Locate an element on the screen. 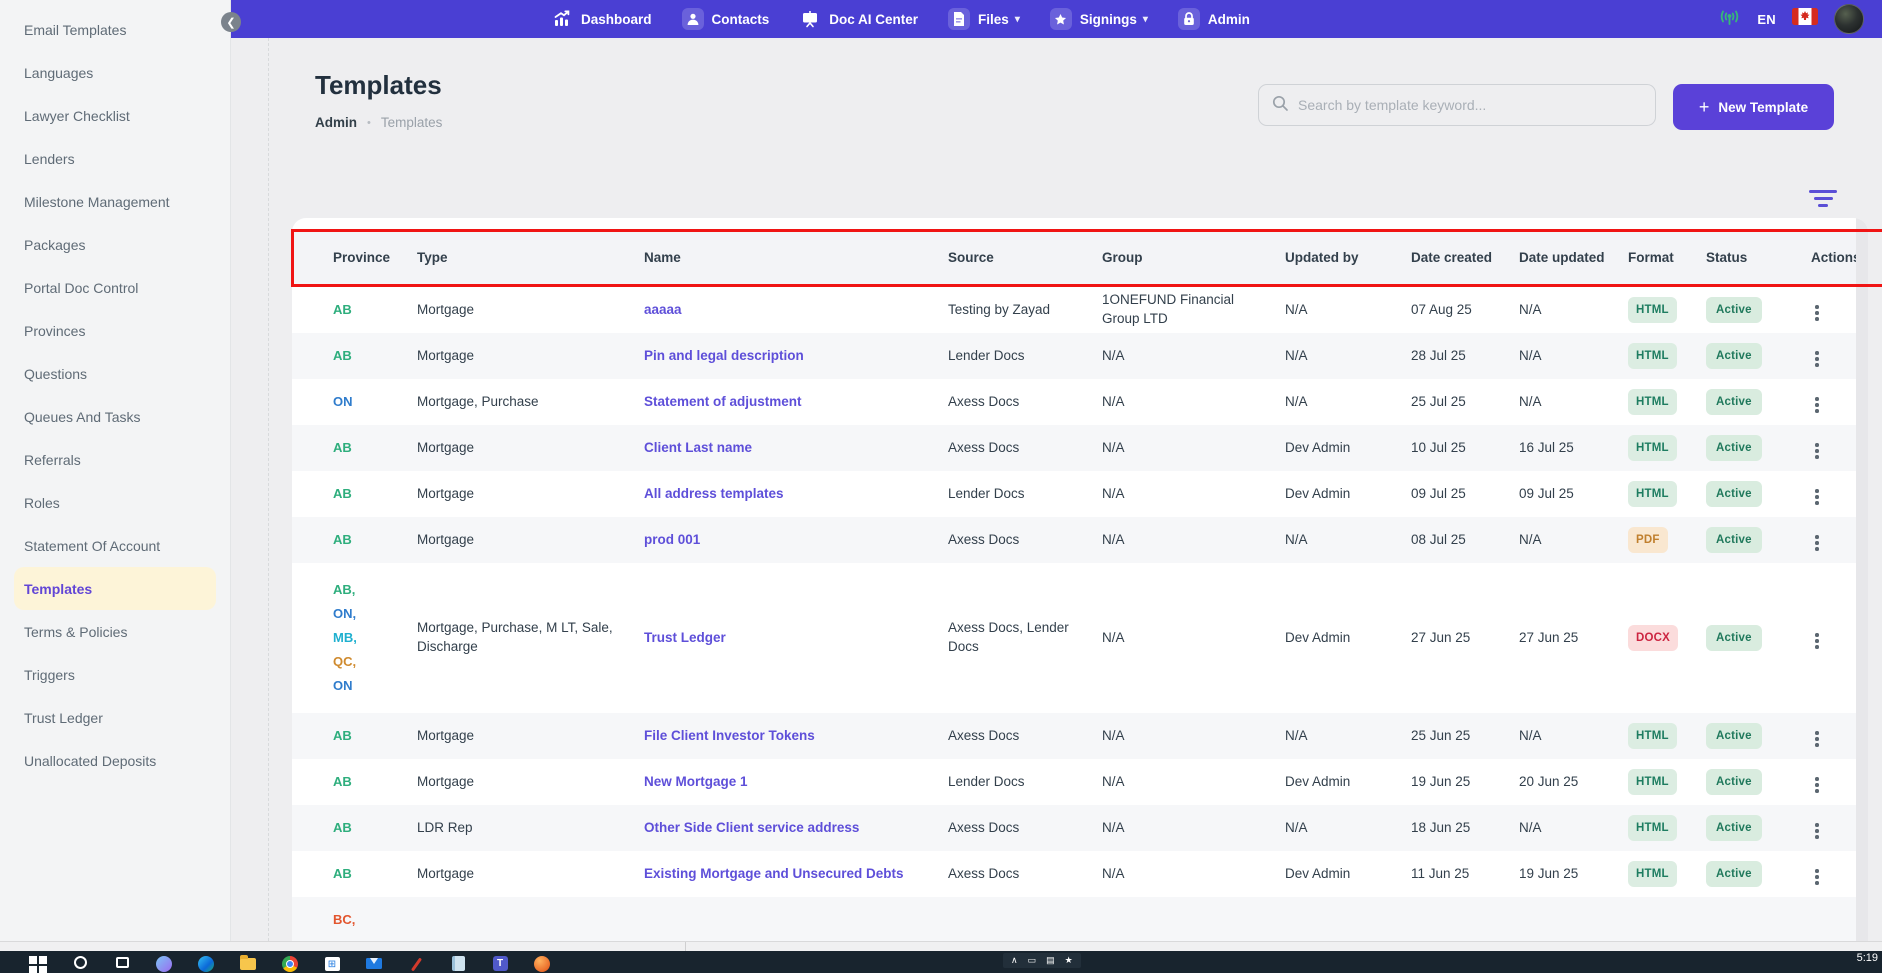 The height and width of the screenshot is (973, 1882). sidebar-item-languages: Languages is located at coordinates (108, 72).